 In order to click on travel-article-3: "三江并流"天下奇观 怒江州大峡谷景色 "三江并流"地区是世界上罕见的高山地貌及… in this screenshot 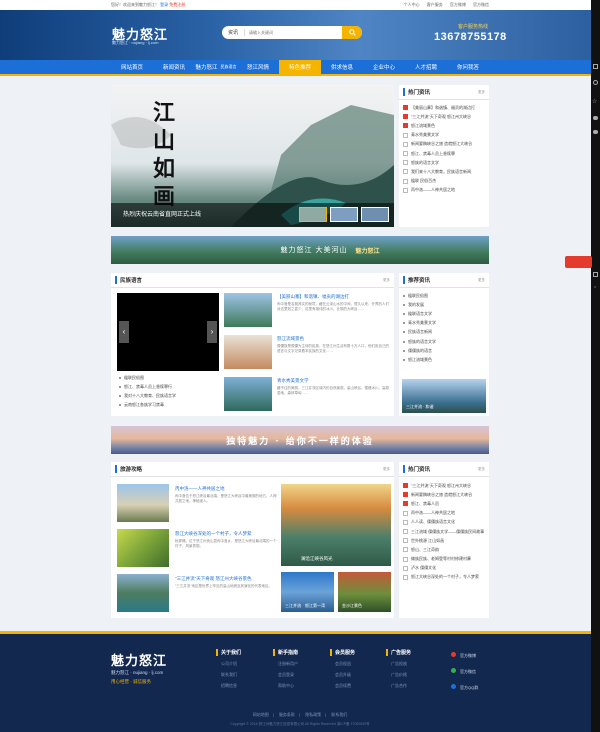, I will do `click(197, 594)`.